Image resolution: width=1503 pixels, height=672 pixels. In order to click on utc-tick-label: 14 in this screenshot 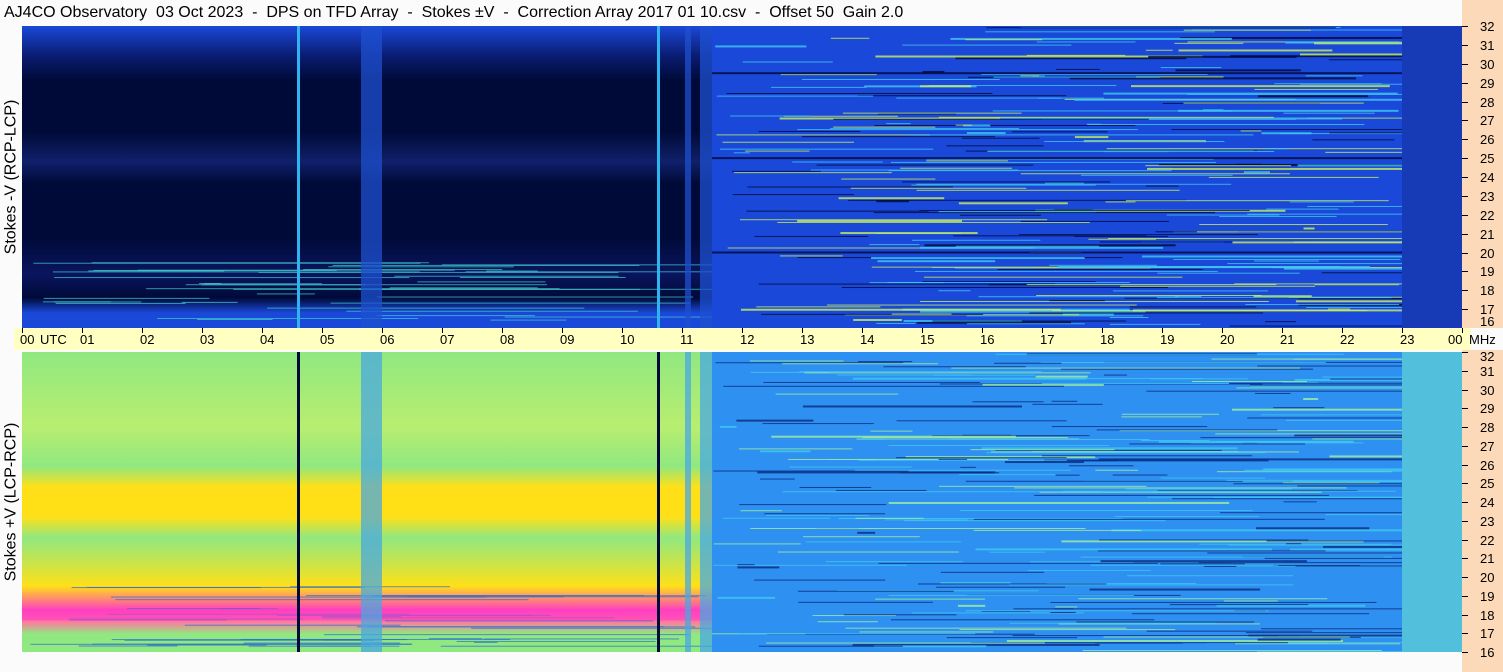, I will do `click(867, 339)`.